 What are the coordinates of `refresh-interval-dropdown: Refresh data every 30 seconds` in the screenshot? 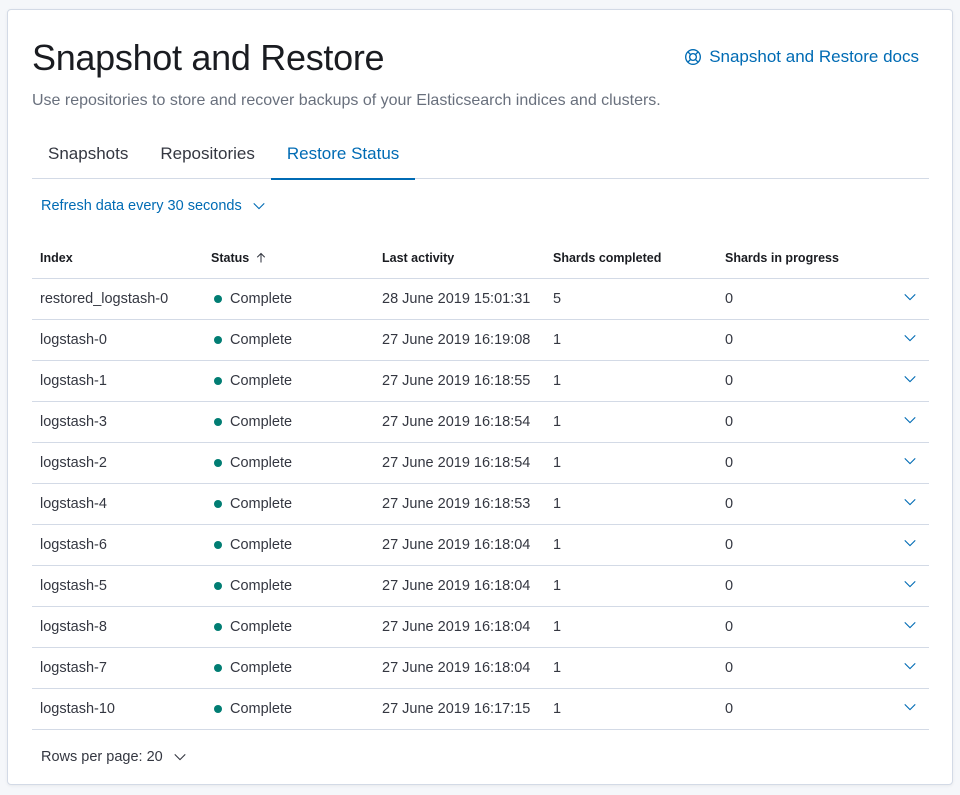 It's located at (153, 206).